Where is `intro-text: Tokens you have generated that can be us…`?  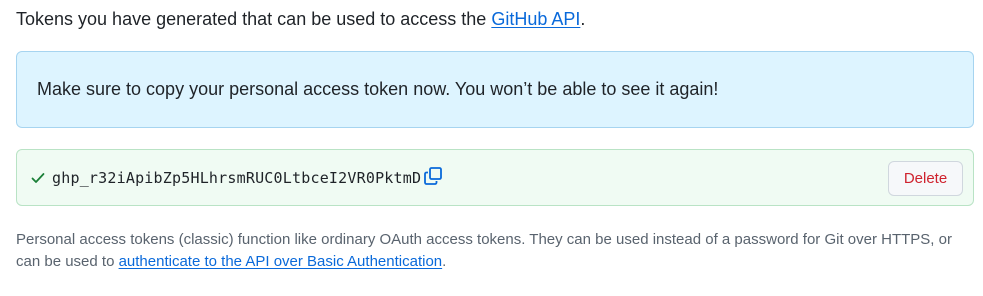 intro-text: Tokens you have generated that can be us… is located at coordinates (300, 19).